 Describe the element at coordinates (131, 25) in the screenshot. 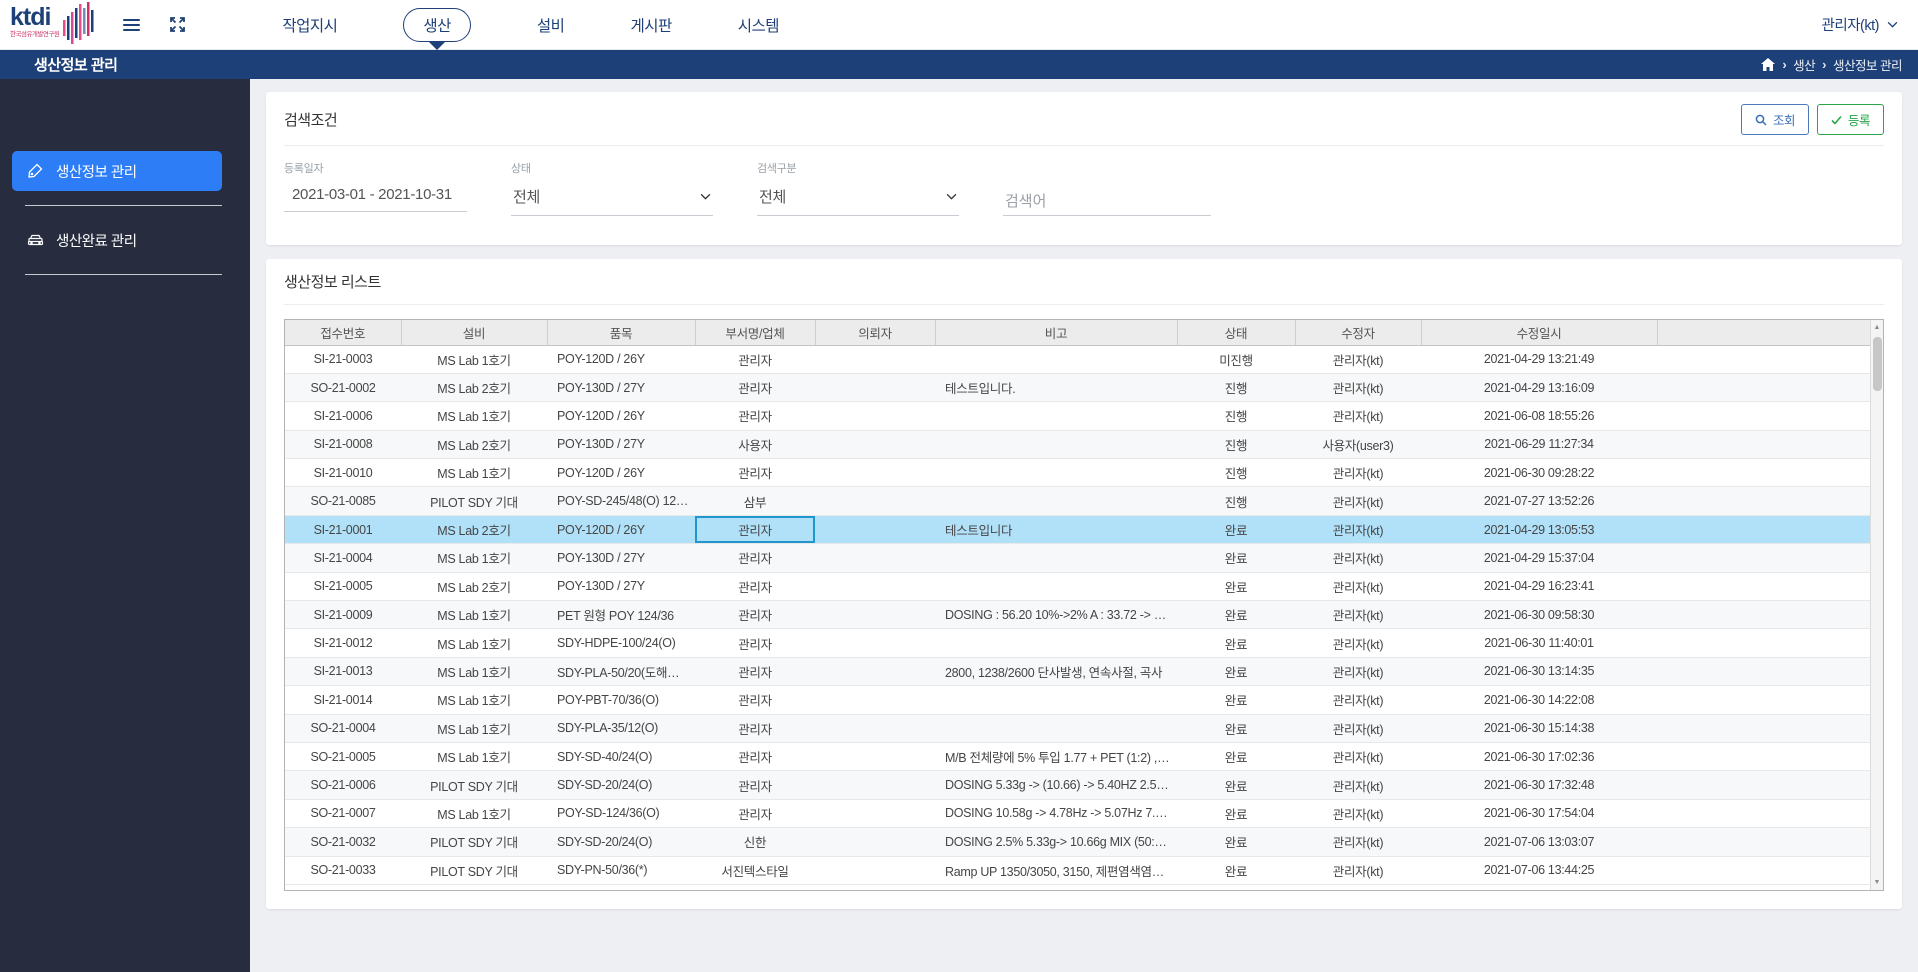

I see `hamburger-menu-icon` at that location.